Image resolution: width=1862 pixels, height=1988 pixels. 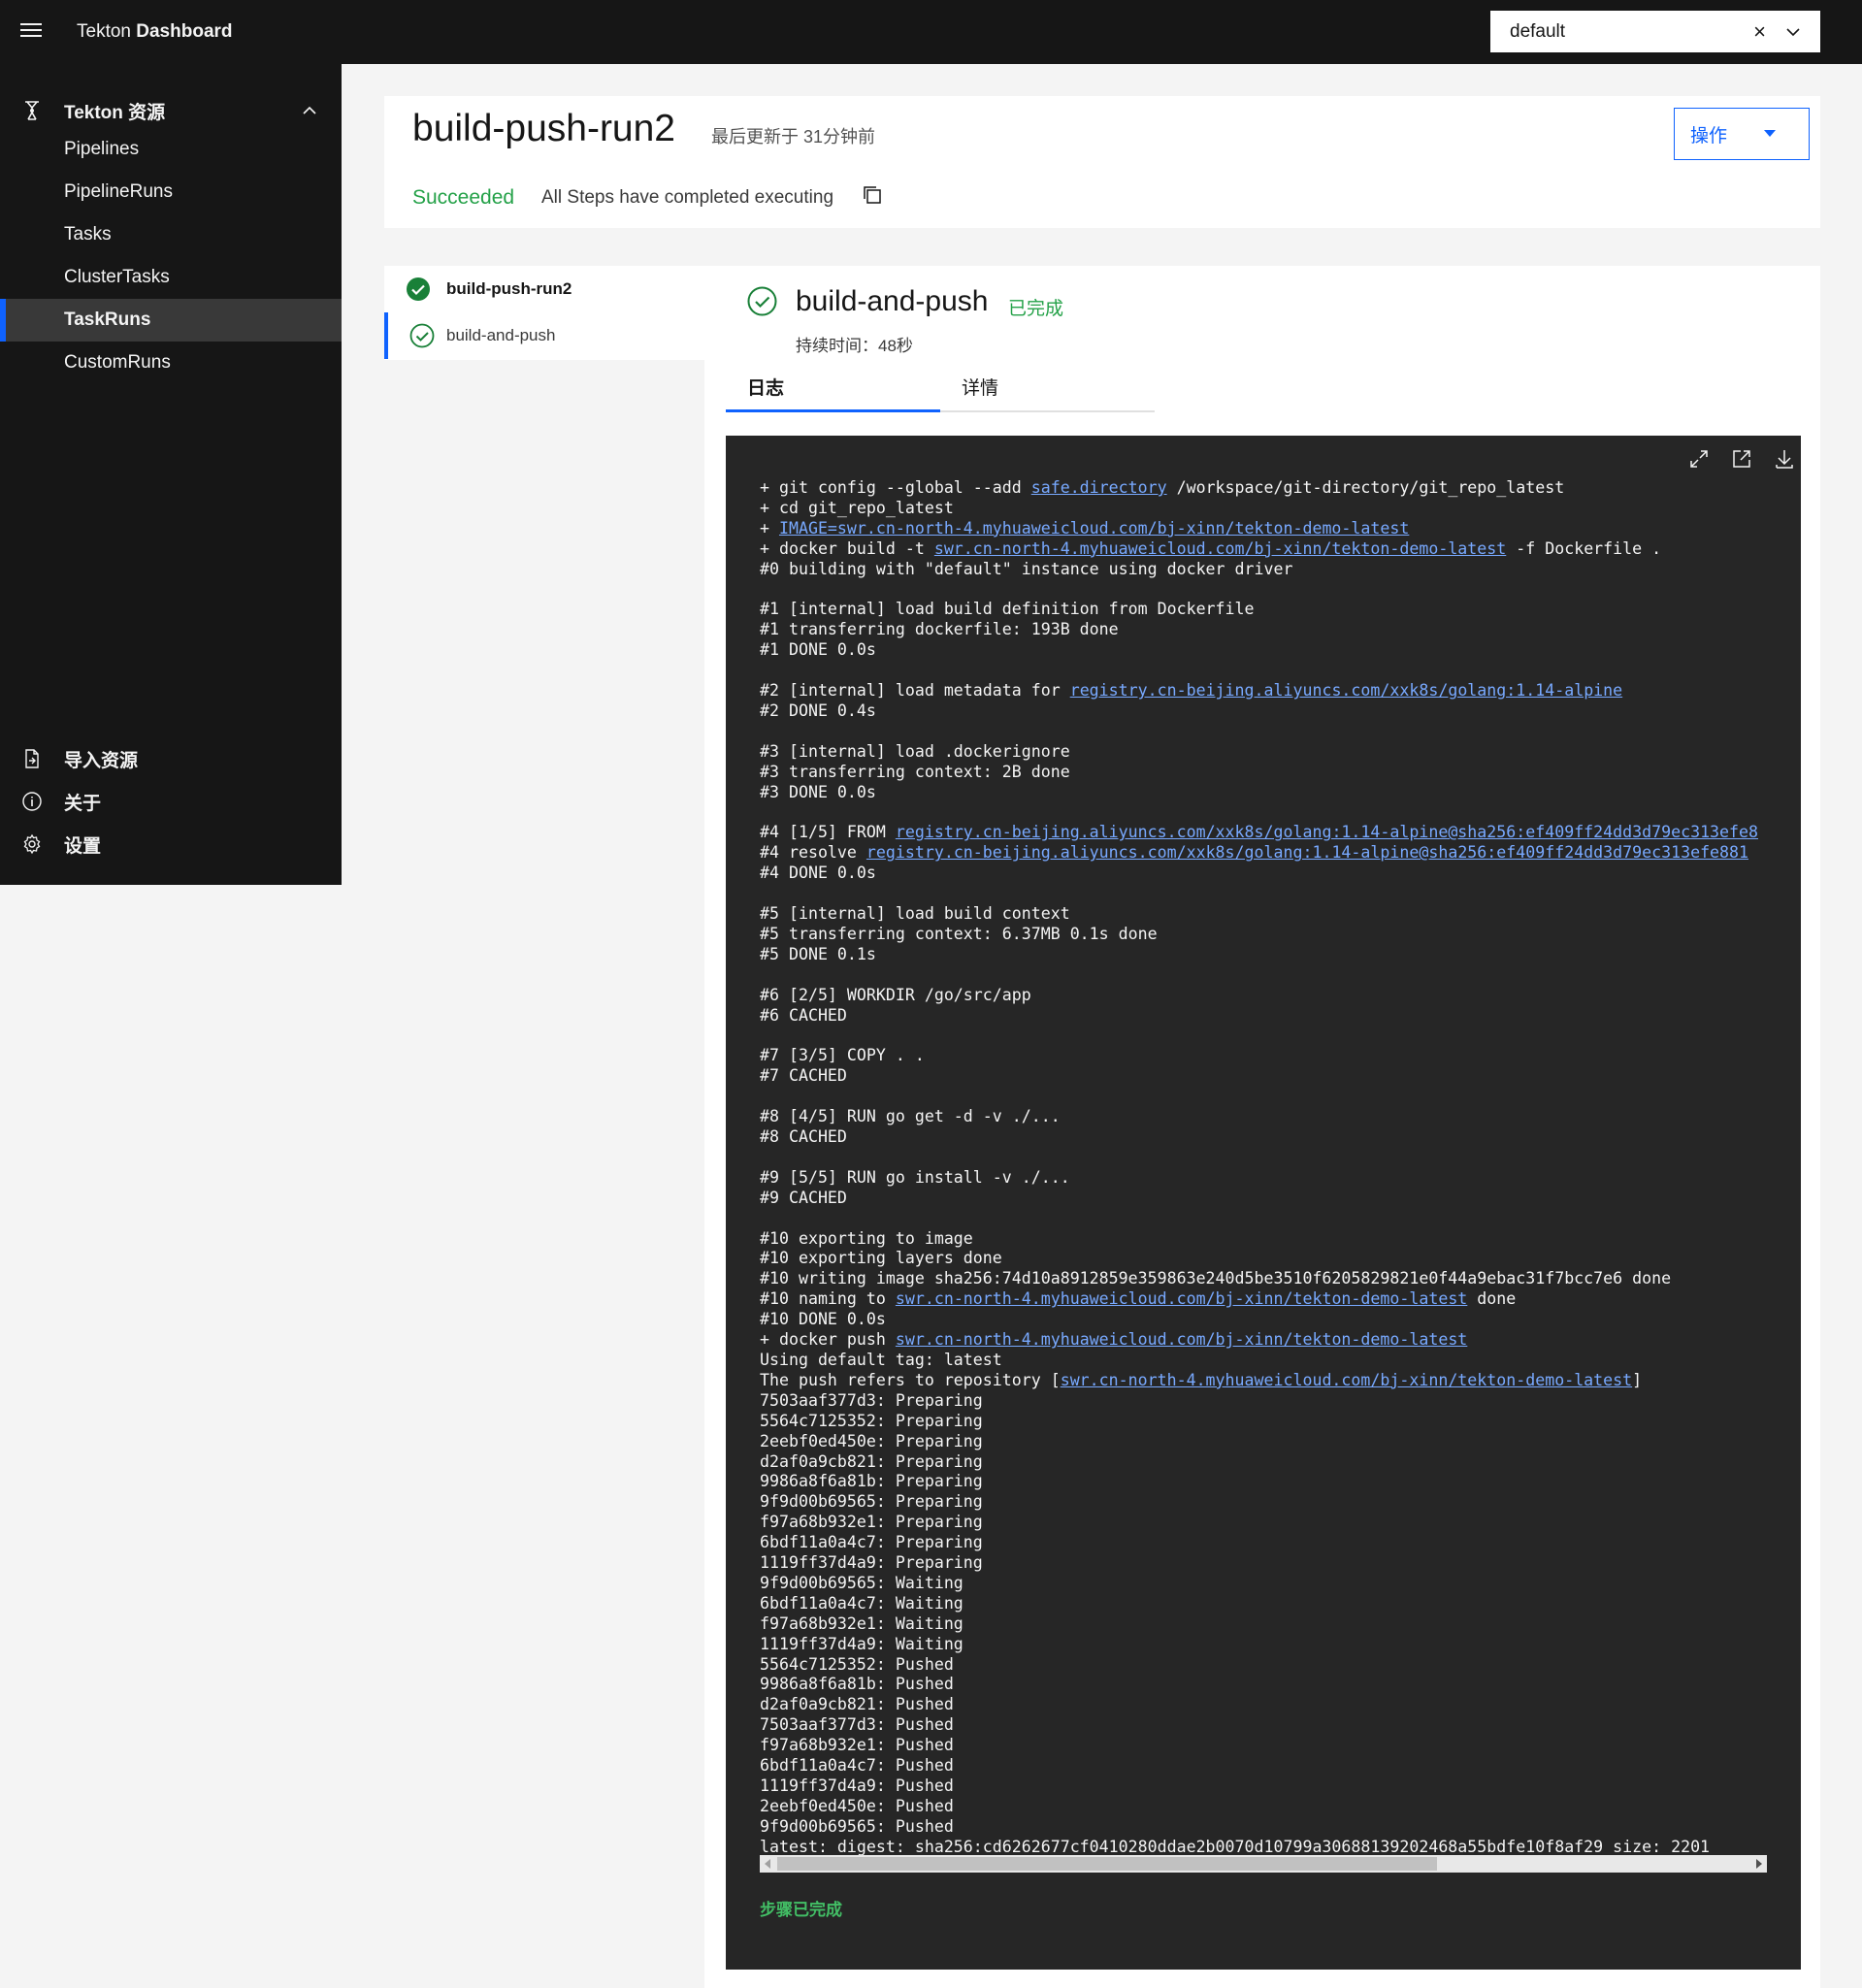 What do you see at coordinates (762, 301) in the screenshot?
I see `check-outline-icon` at bounding box center [762, 301].